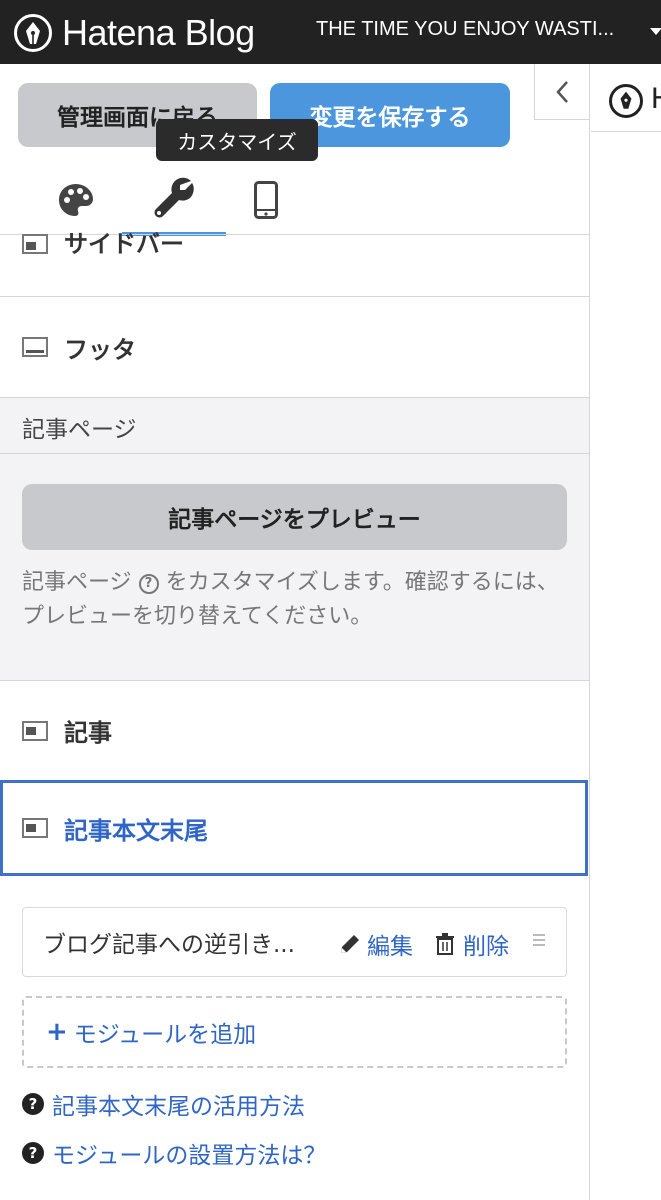  Describe the element at coordinates (294, 1032) in the screenshot. I see `add-module-button: + モジュールを追加` at that location.